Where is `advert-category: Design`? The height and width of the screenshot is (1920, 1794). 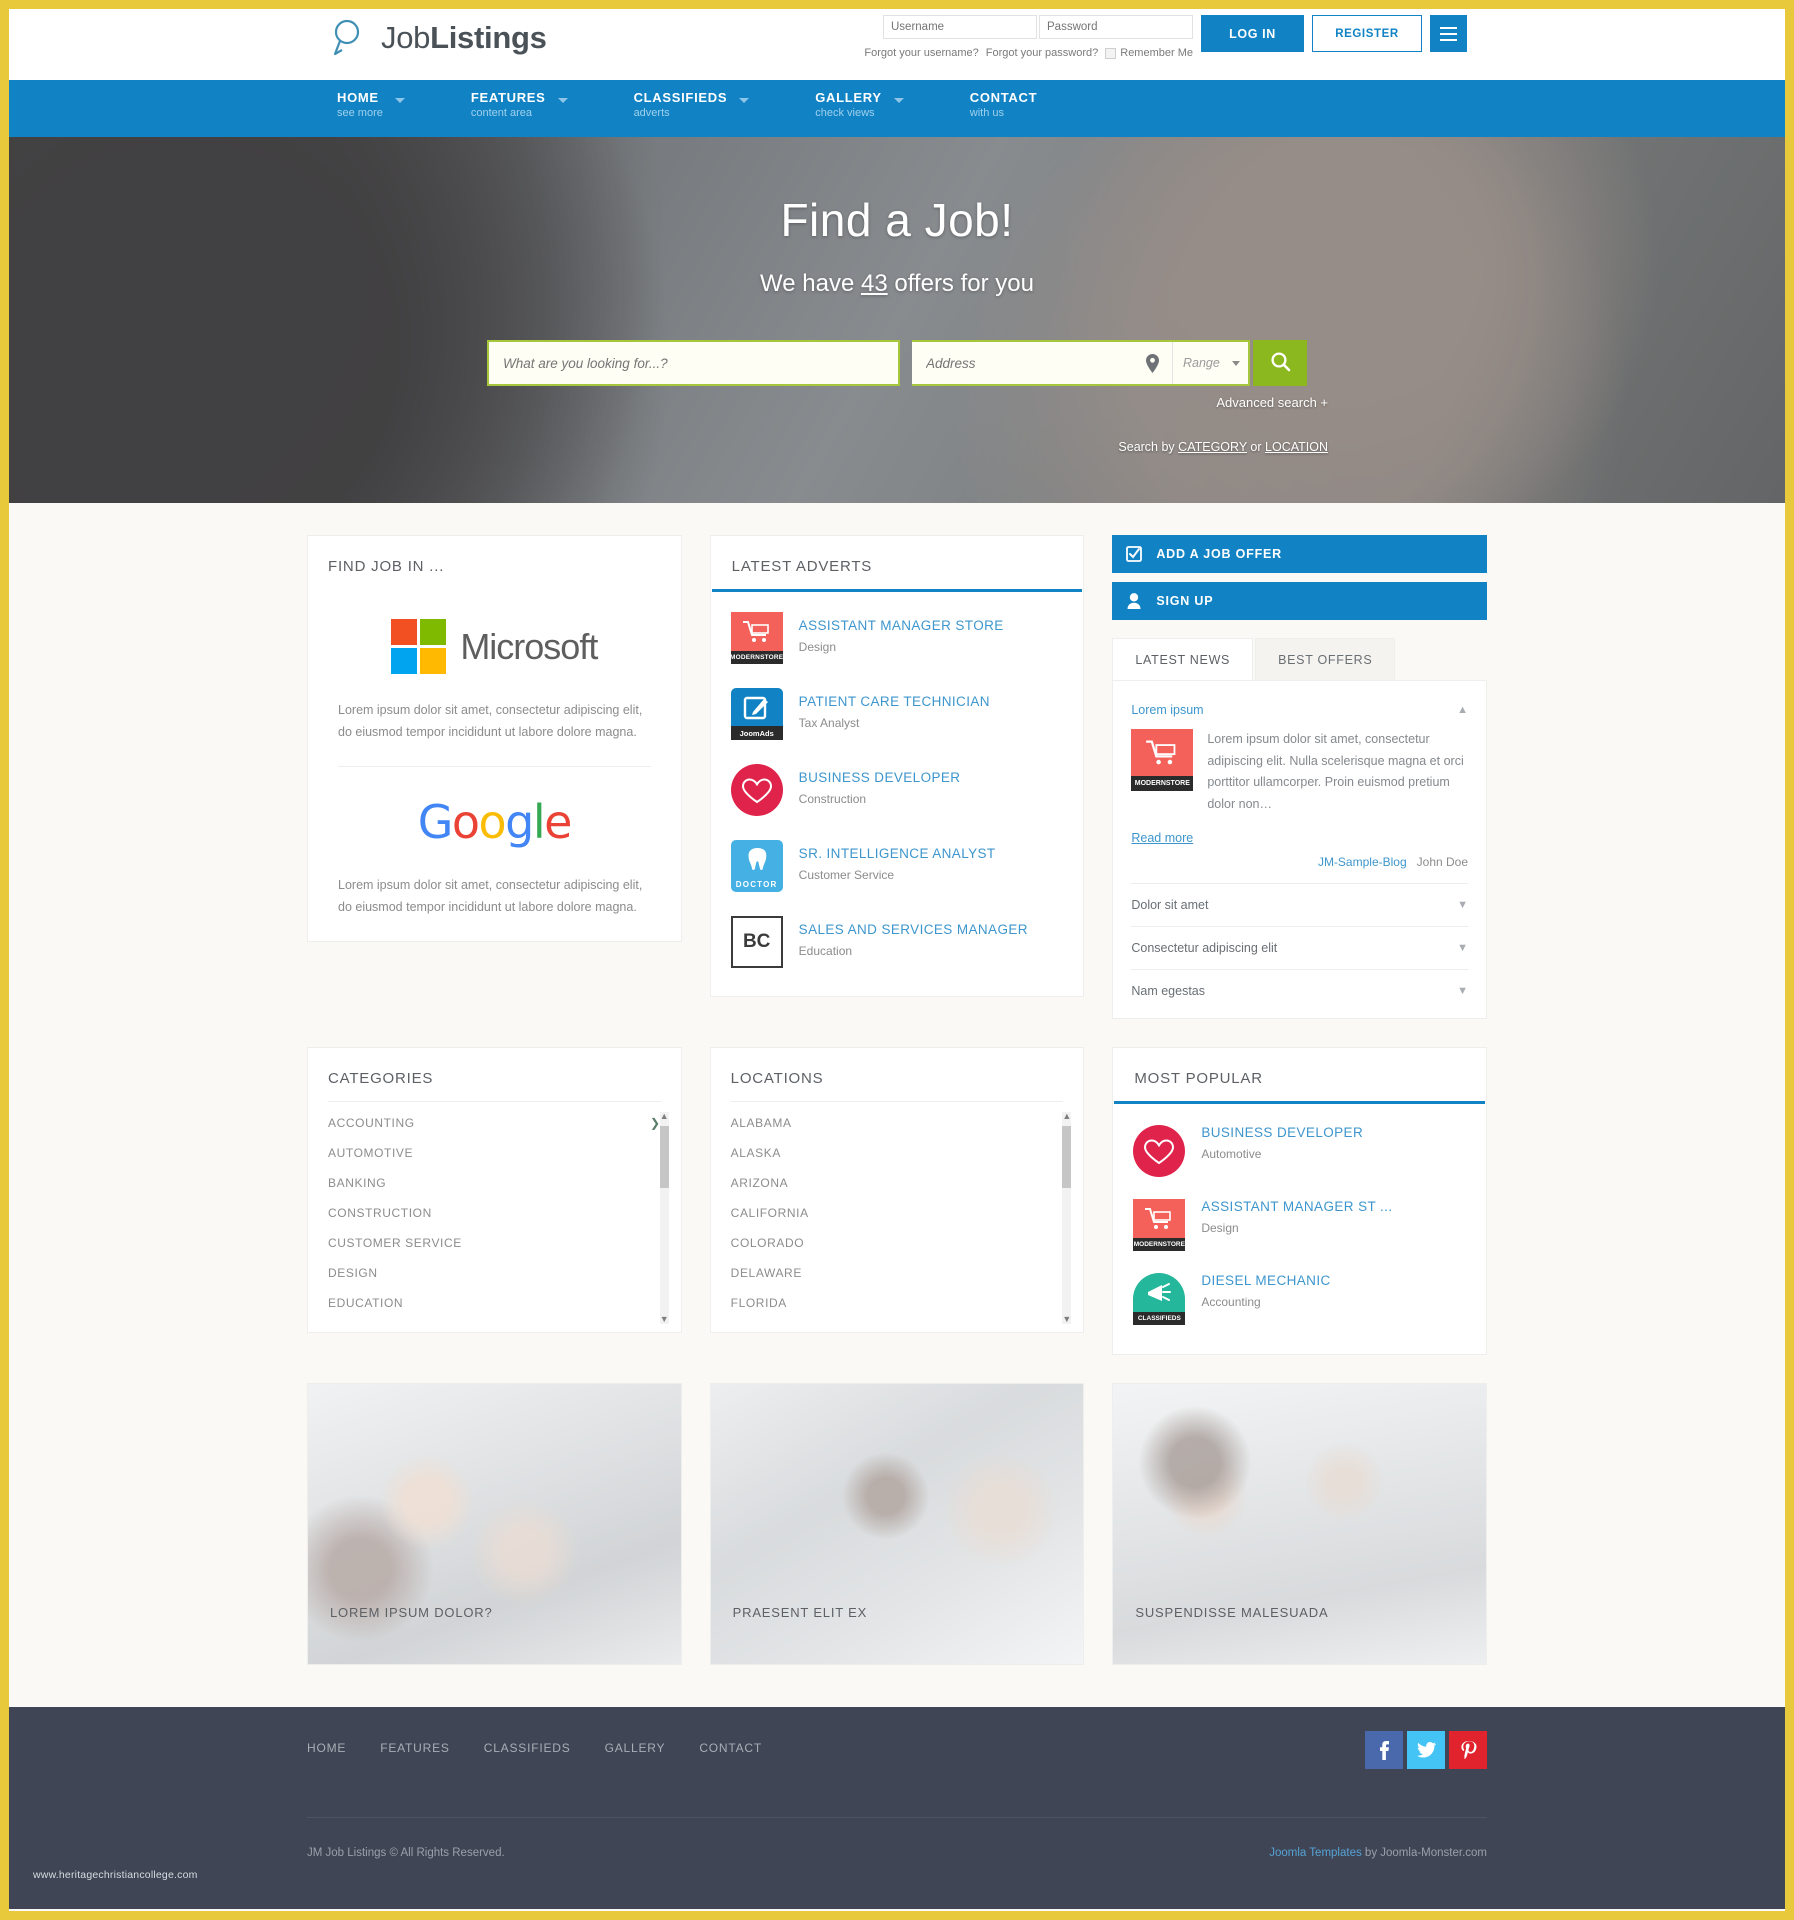 advert-category: Design is located at coordinates (817, 647).